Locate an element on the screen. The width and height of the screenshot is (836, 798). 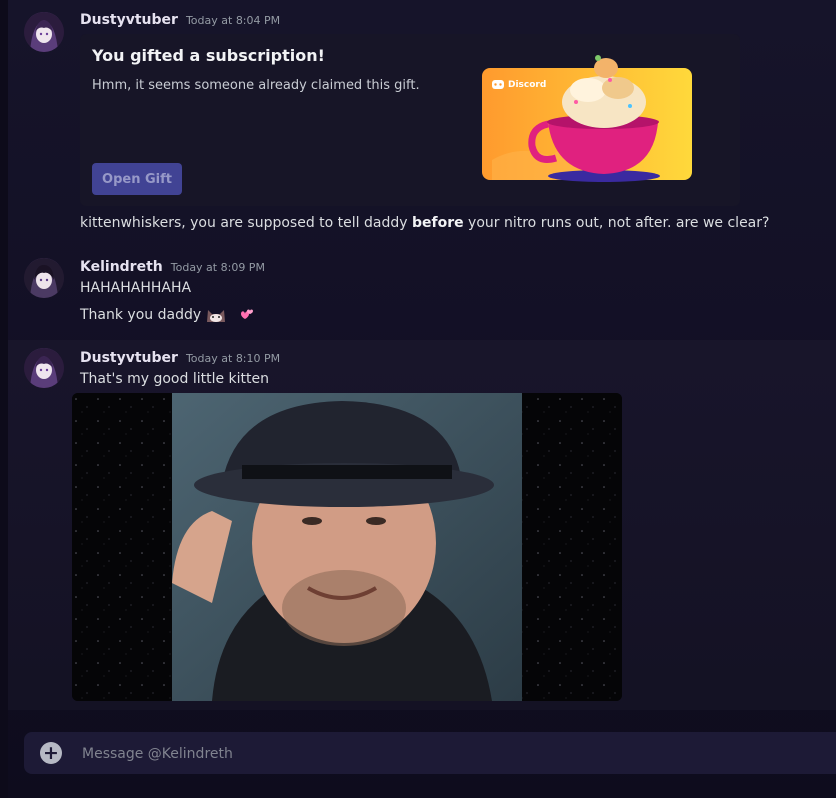
message-content: Thank you daddy is located at coordinates (168, 315).